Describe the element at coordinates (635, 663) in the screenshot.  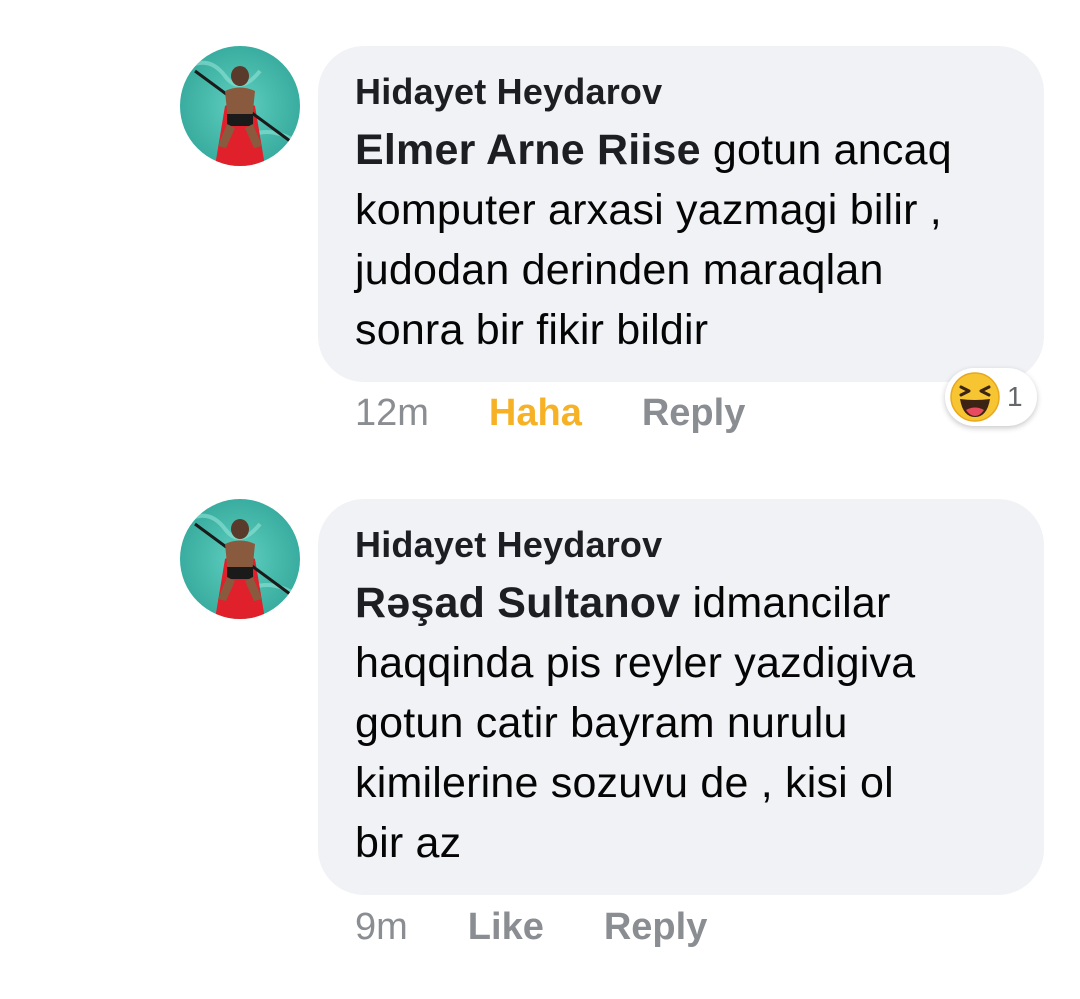
I see `comment-text-line: haqqinda pis reyler yazdigiva` at that location.